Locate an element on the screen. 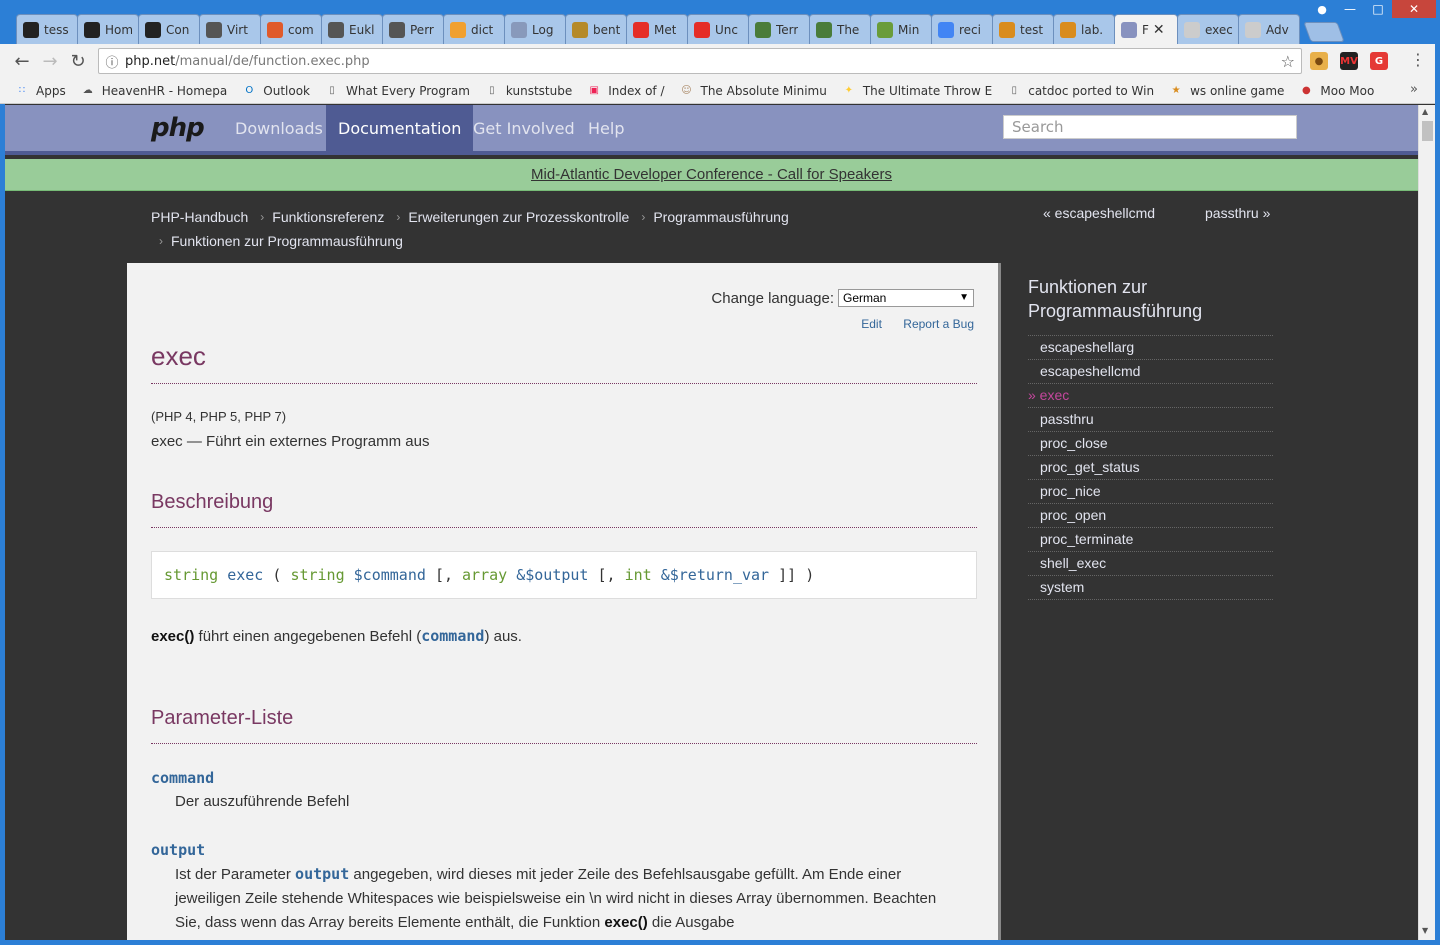 This screenshot has width=1440, height=945. browser-tab: Hom is located at coordinates (108, 29).